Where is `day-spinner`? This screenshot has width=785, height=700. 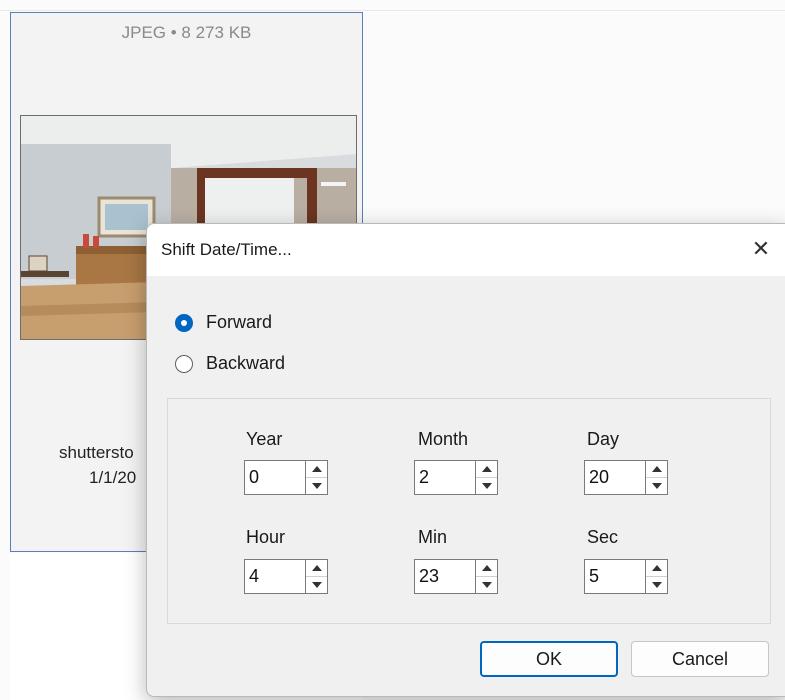
day-spinner is located at coordinates (626, 477).